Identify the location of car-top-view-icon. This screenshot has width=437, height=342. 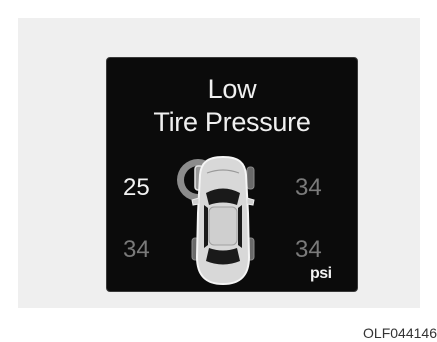
(216, 220).